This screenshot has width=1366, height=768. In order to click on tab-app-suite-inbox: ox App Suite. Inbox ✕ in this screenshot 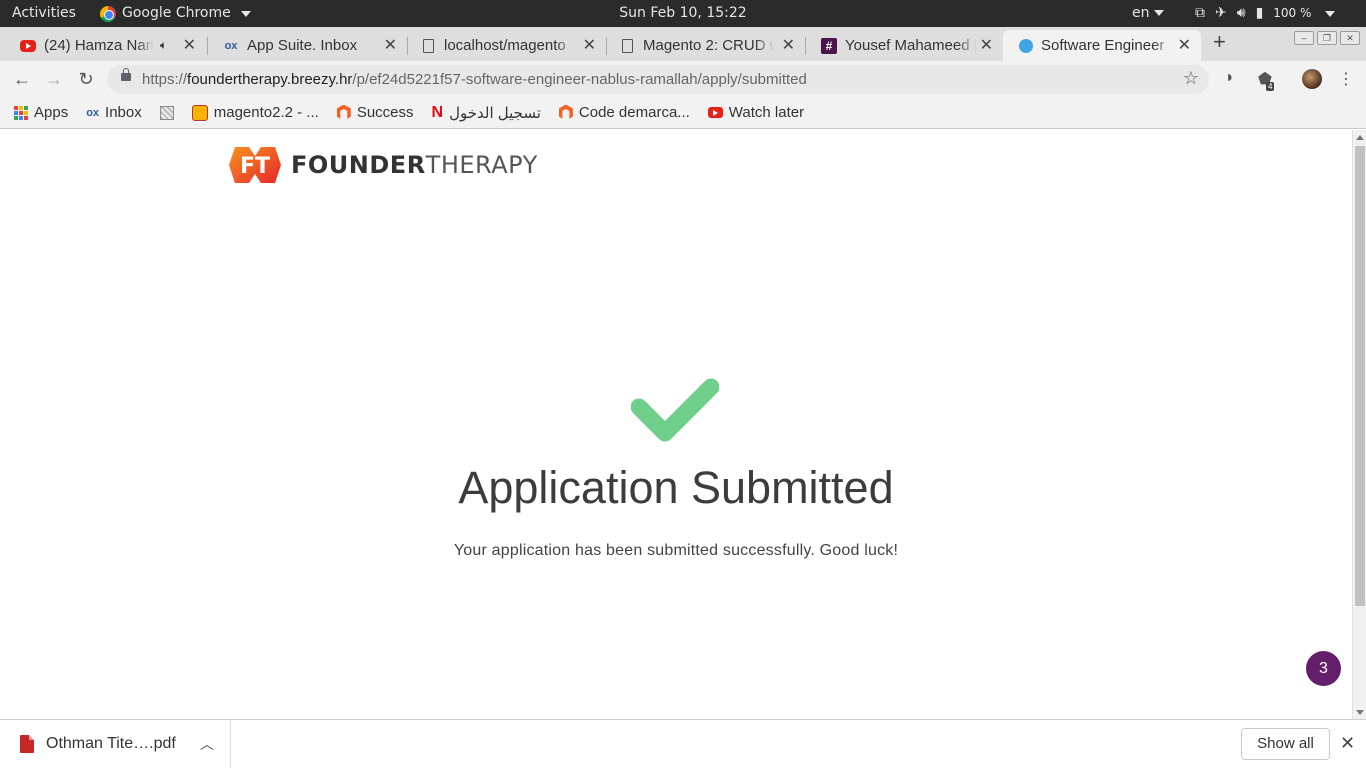, I will do `click(307, 45)`.